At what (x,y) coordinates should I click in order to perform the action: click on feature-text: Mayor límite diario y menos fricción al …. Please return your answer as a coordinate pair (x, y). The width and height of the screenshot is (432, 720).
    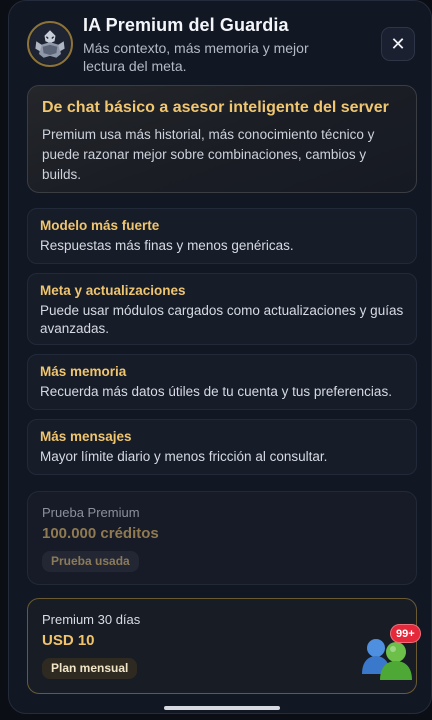
    Looking at the image, I should click on (184, 456).